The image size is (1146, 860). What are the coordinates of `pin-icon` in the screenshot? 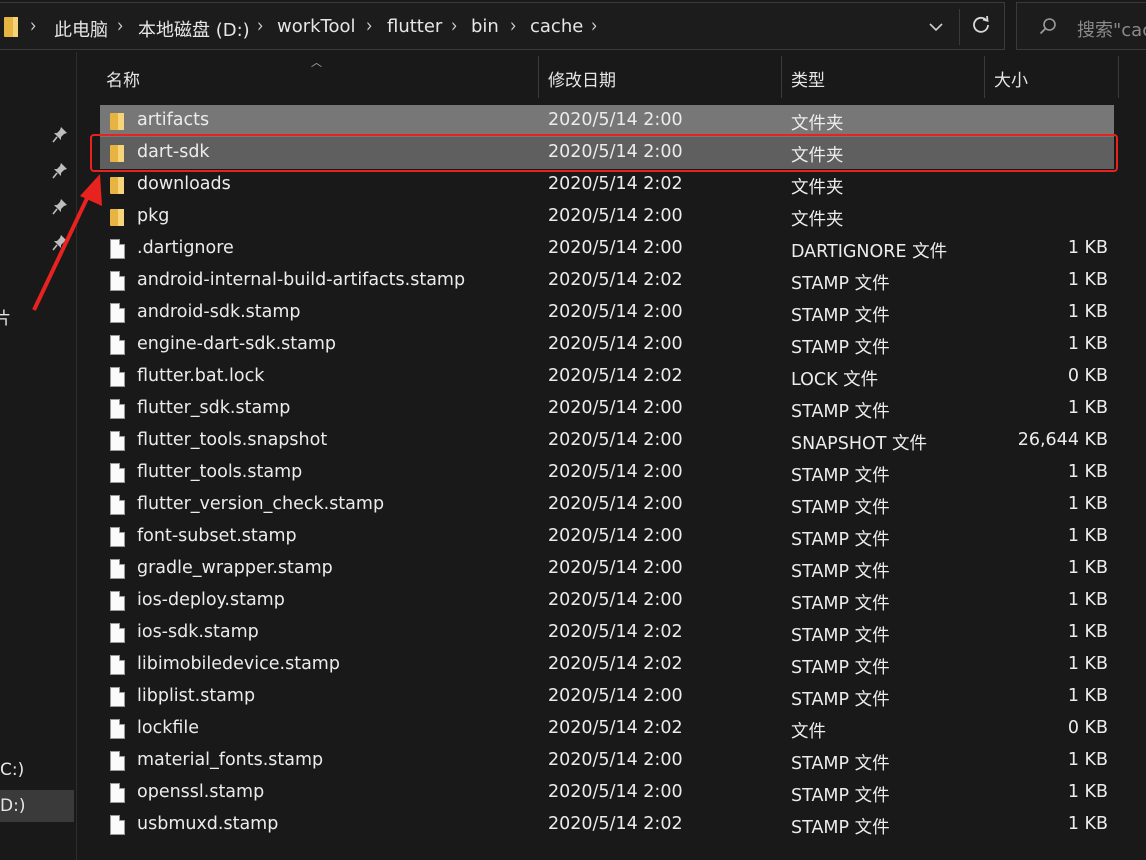 It's located at (60, 135).